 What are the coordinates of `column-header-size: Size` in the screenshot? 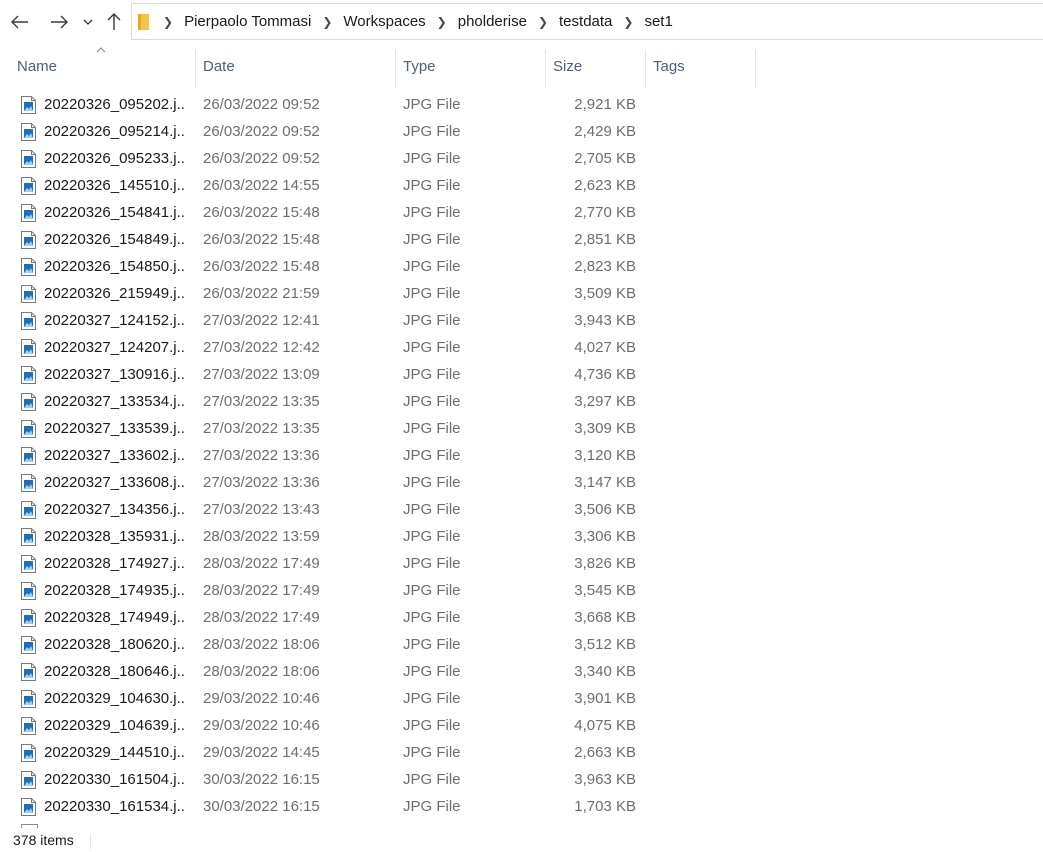 It's located at (598, 66).